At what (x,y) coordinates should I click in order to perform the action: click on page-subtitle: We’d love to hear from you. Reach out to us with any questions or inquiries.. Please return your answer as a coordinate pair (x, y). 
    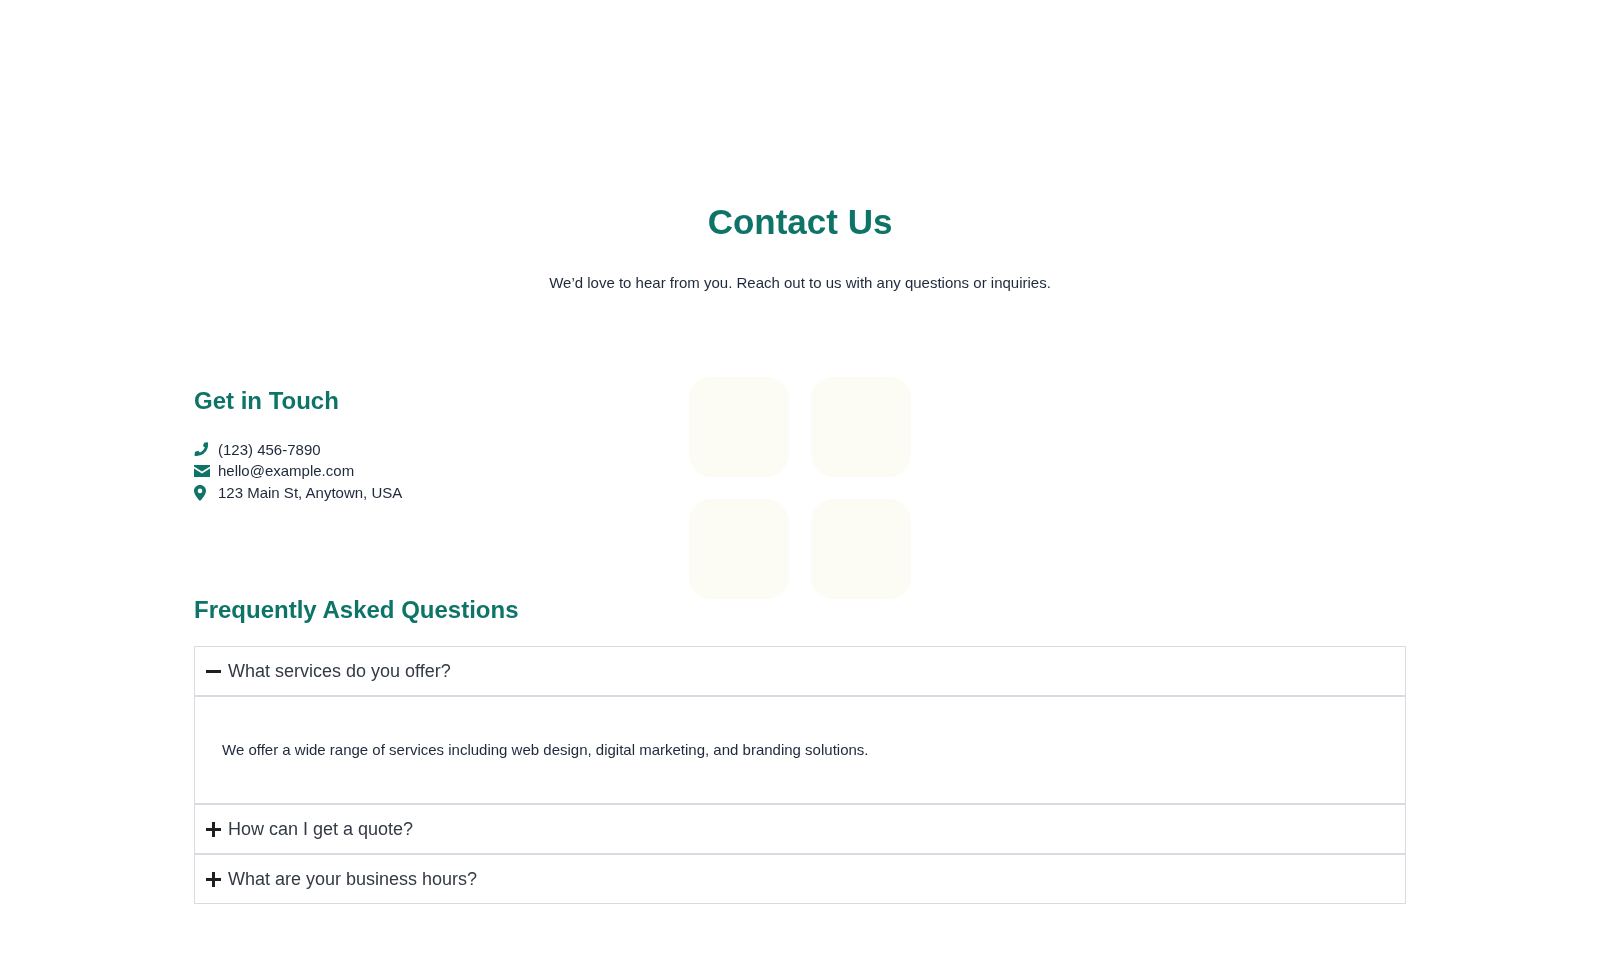
    Looking at the image, I should click on (800, 283).